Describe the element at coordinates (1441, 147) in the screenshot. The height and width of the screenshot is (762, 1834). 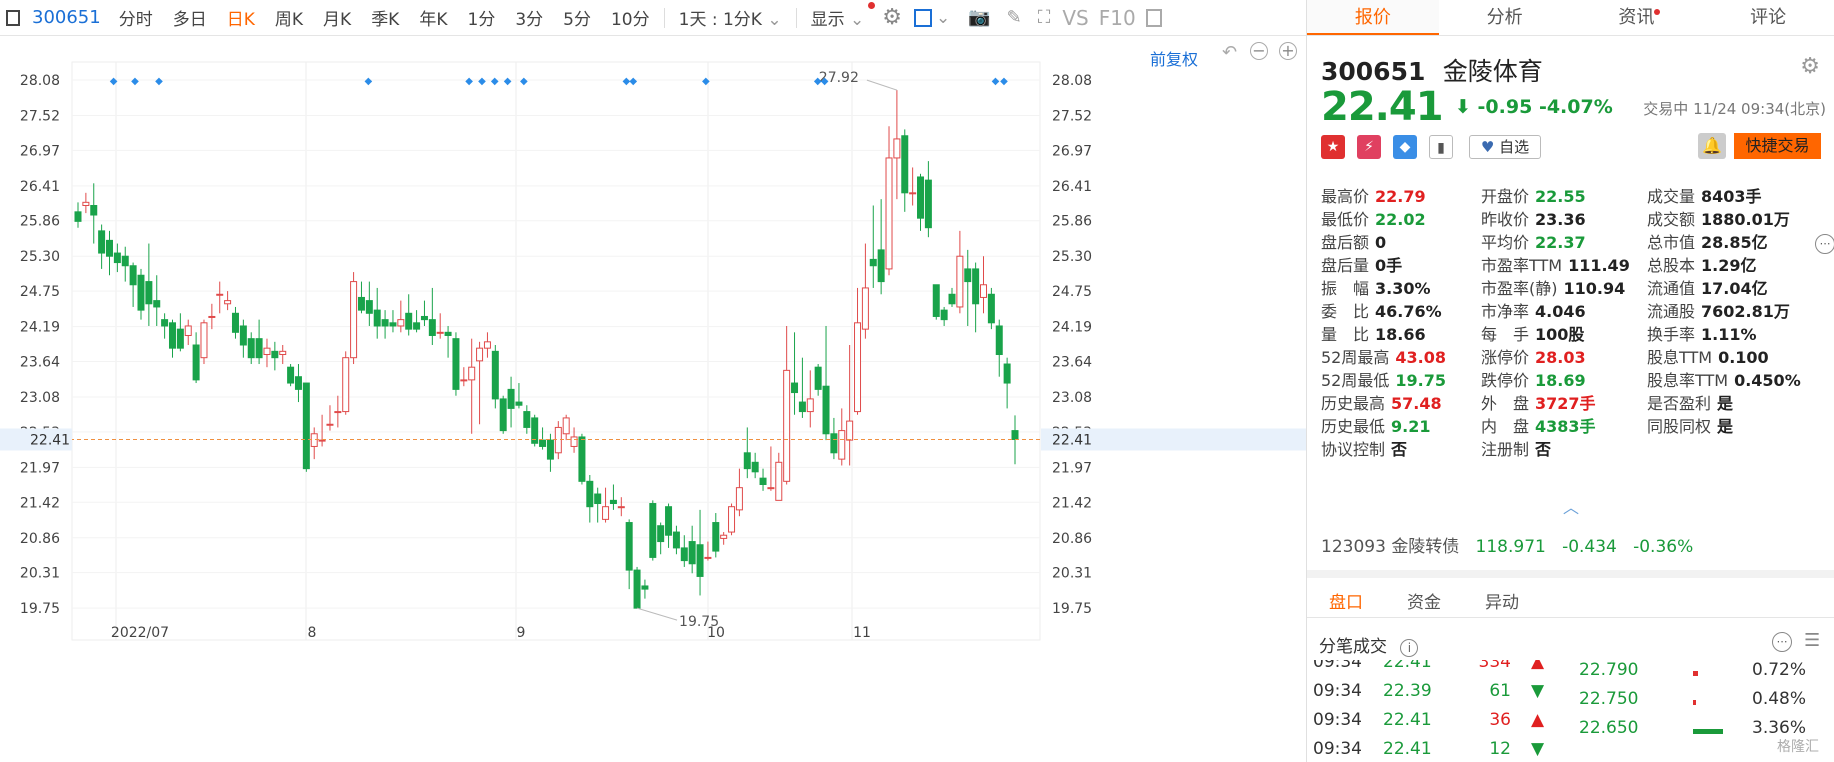
I see `bookmark-icon: ▮` at that location.